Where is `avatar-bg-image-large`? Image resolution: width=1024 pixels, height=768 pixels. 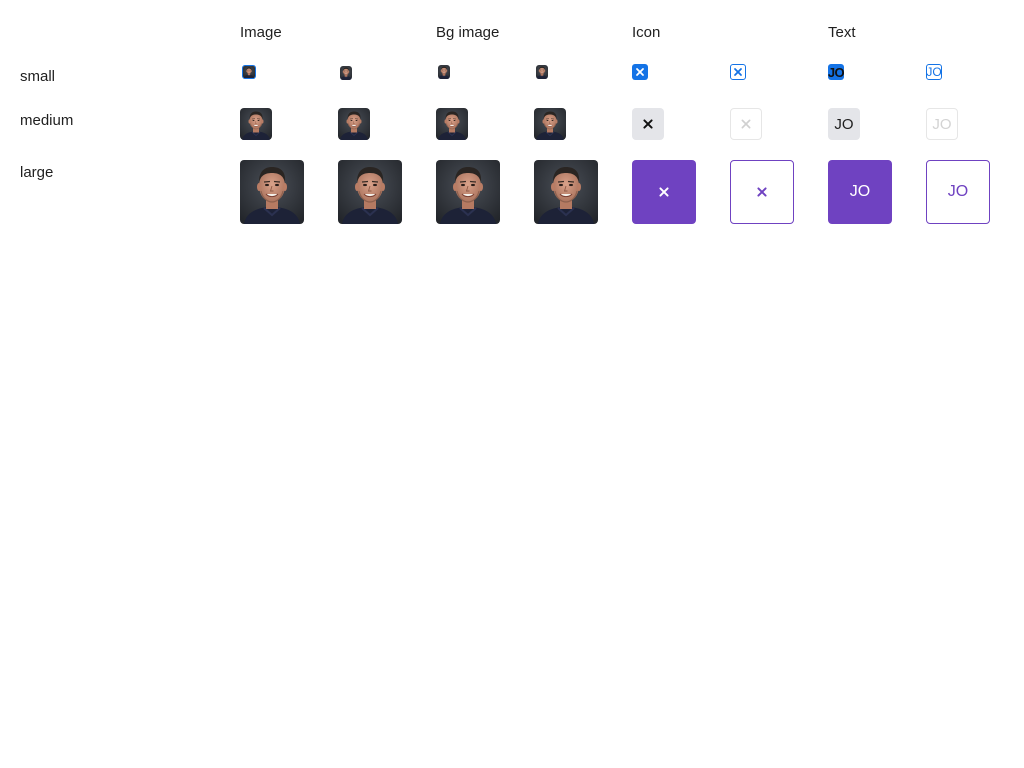 avatar-bg-image-large is located at coordinates (468, 192).